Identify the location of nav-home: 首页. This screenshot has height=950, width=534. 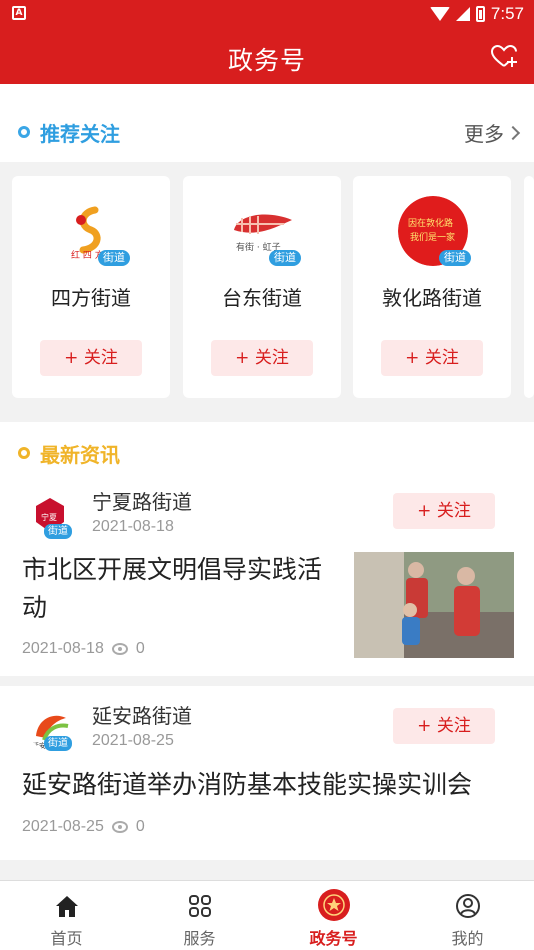
(66, 915).